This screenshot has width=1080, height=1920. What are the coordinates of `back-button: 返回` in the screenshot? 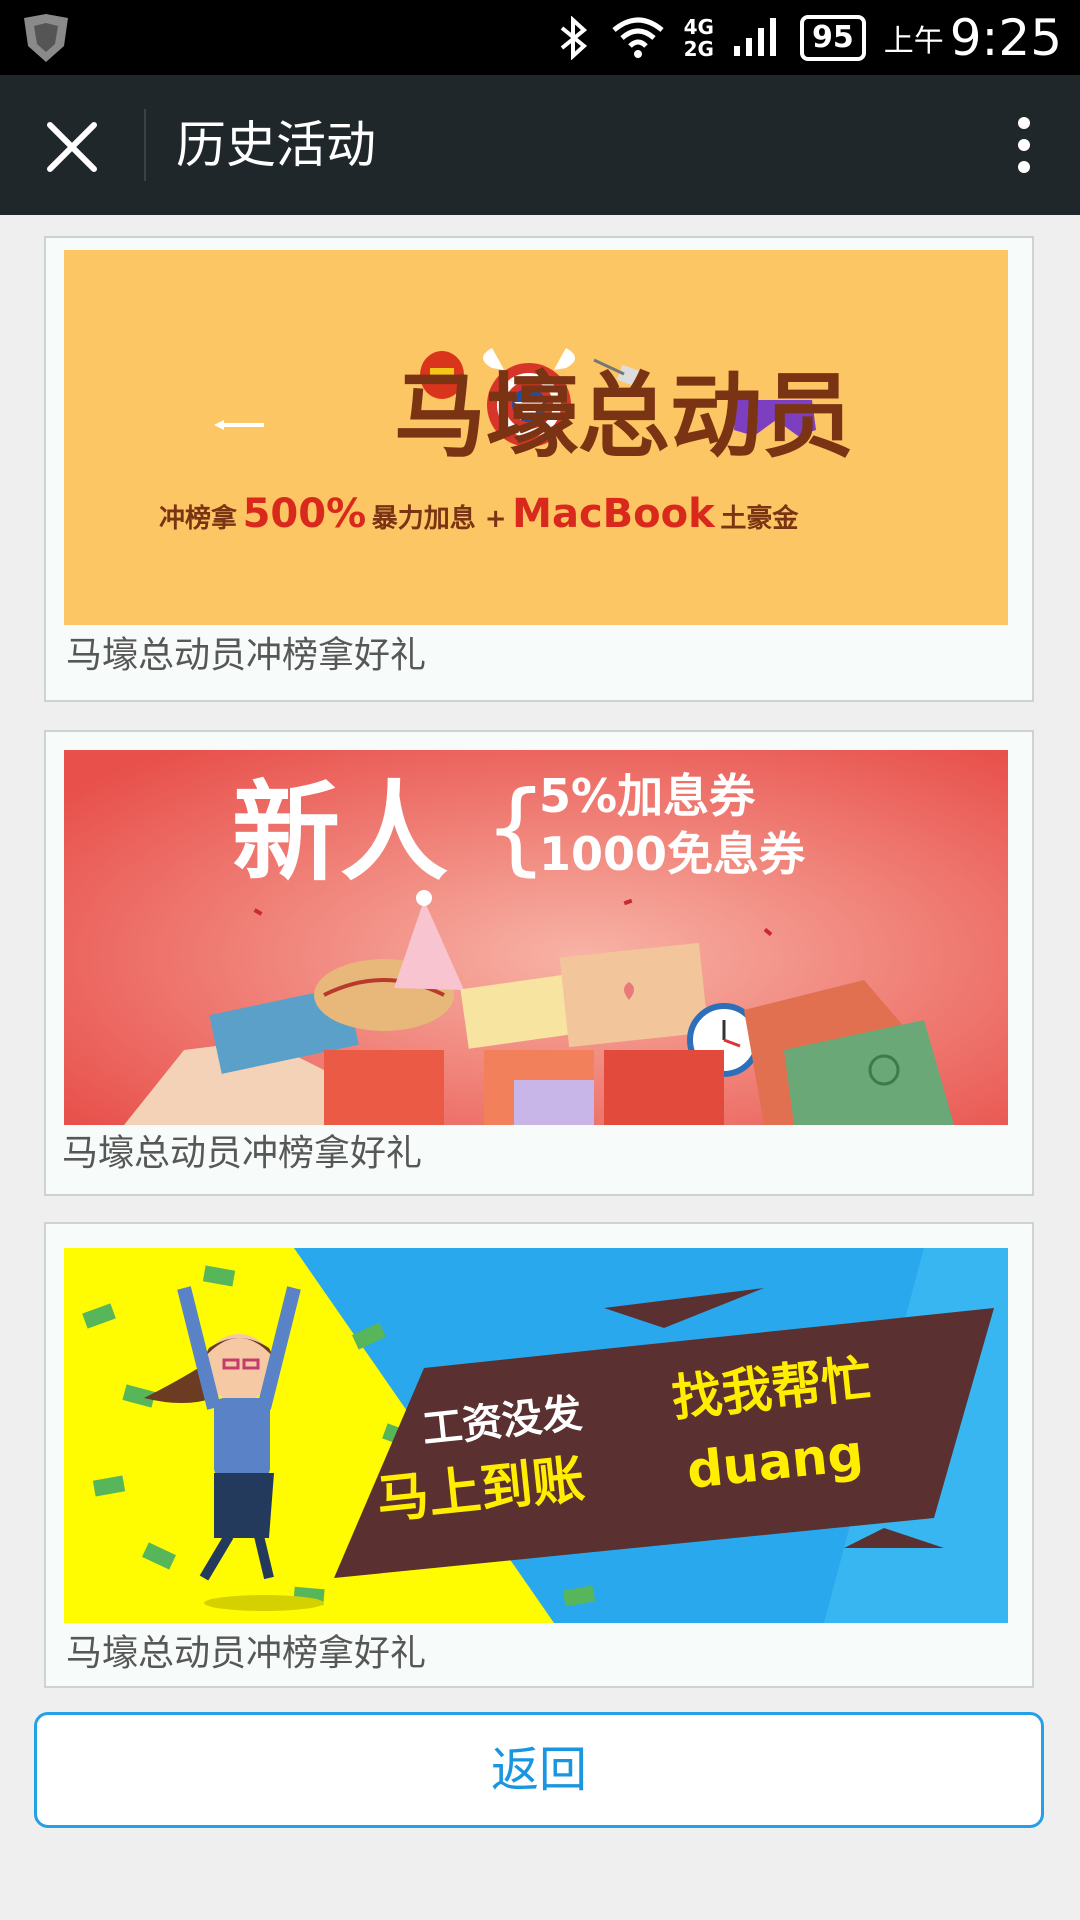 It's located at (539, 1770).